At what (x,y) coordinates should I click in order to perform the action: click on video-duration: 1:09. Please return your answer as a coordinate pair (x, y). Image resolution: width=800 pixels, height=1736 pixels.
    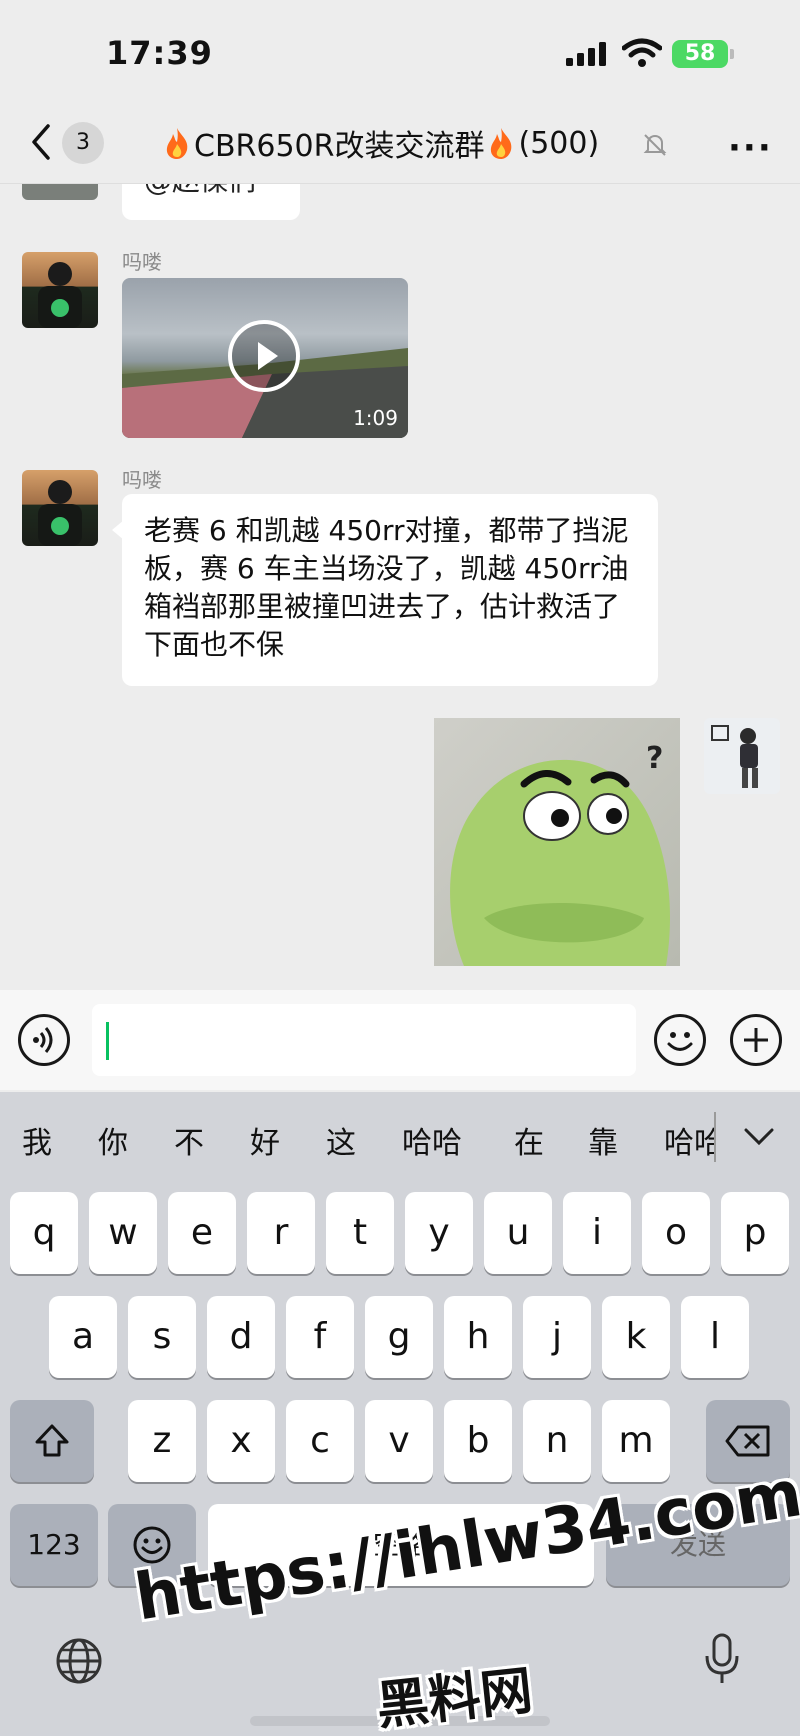
    Looking at the image, I should click on (375, 418).